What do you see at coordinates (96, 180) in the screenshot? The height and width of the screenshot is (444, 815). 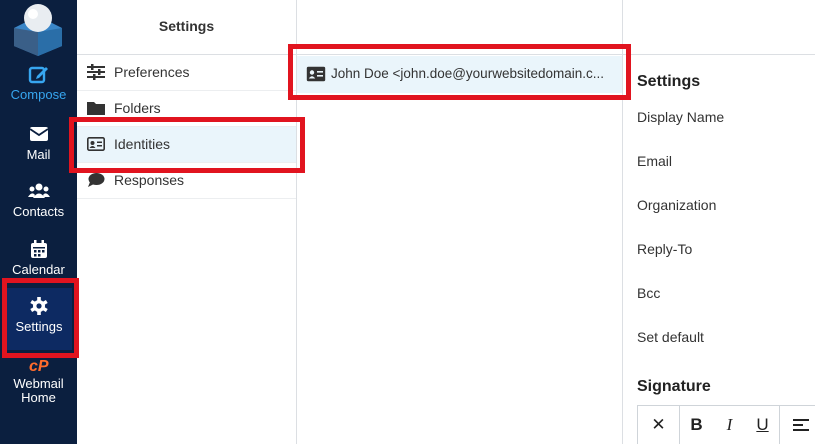 I see `comment-icon` at bounding box center [96, 180].